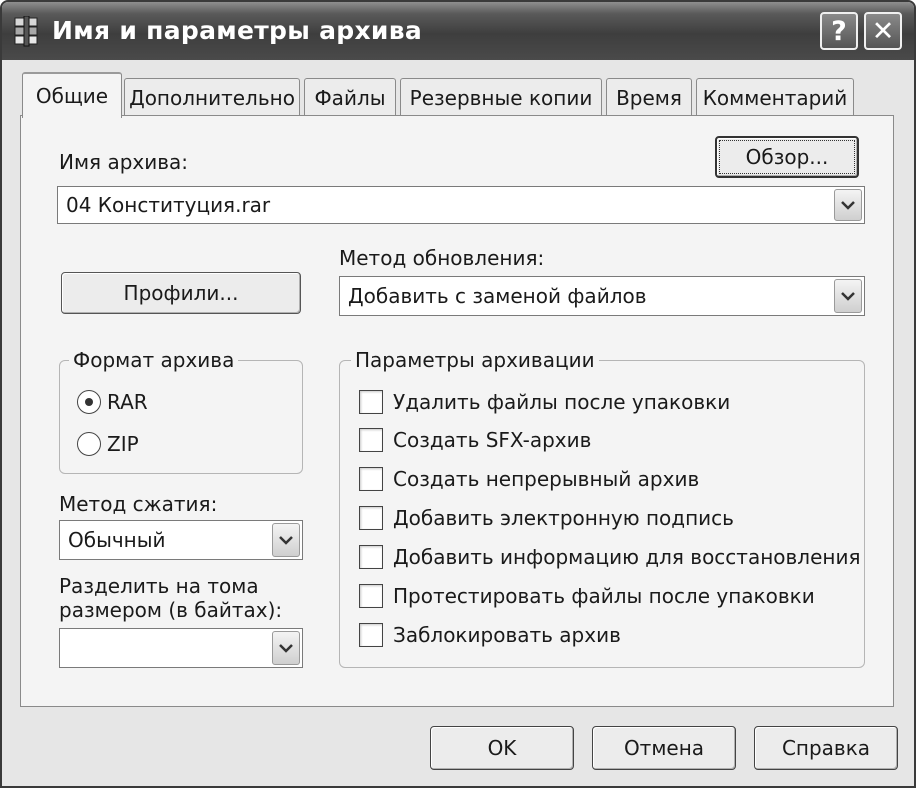 This screenshot has height=788, width=916. I want to click on help-button: Справка, so click(826, 748).